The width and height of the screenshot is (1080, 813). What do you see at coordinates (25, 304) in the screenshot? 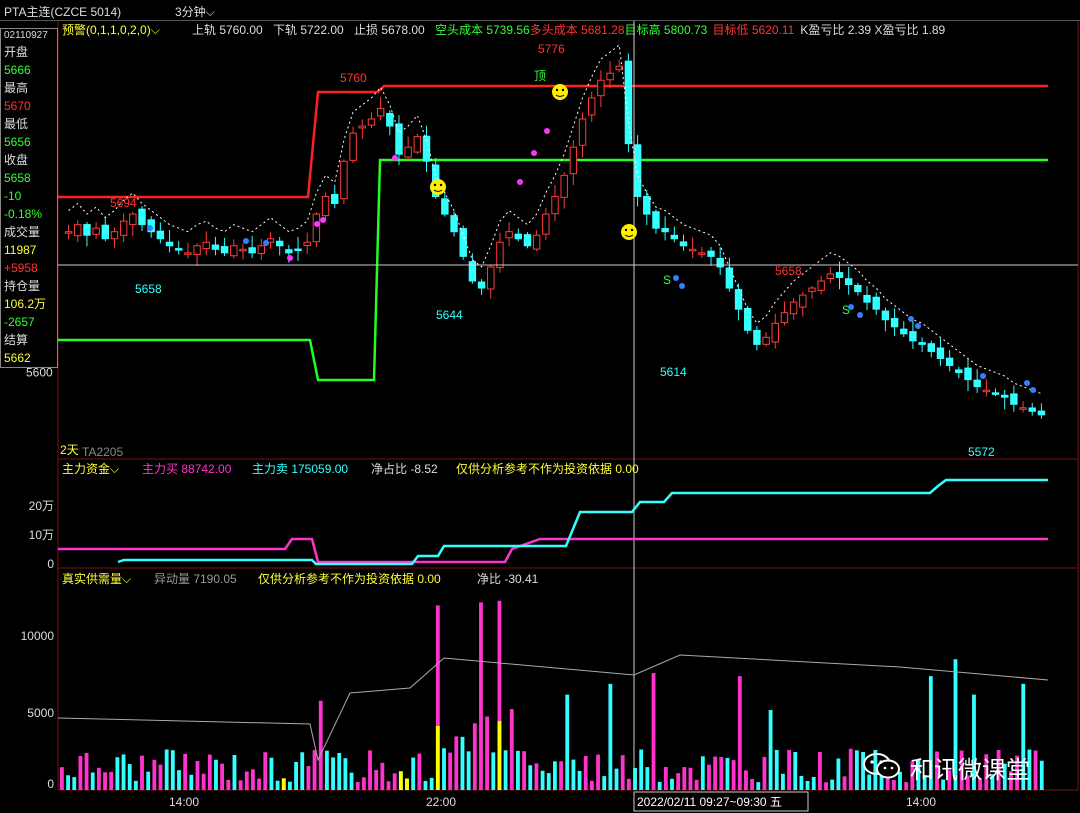
I see `oi-value: 106.2万` at bounding box center [25, 304].